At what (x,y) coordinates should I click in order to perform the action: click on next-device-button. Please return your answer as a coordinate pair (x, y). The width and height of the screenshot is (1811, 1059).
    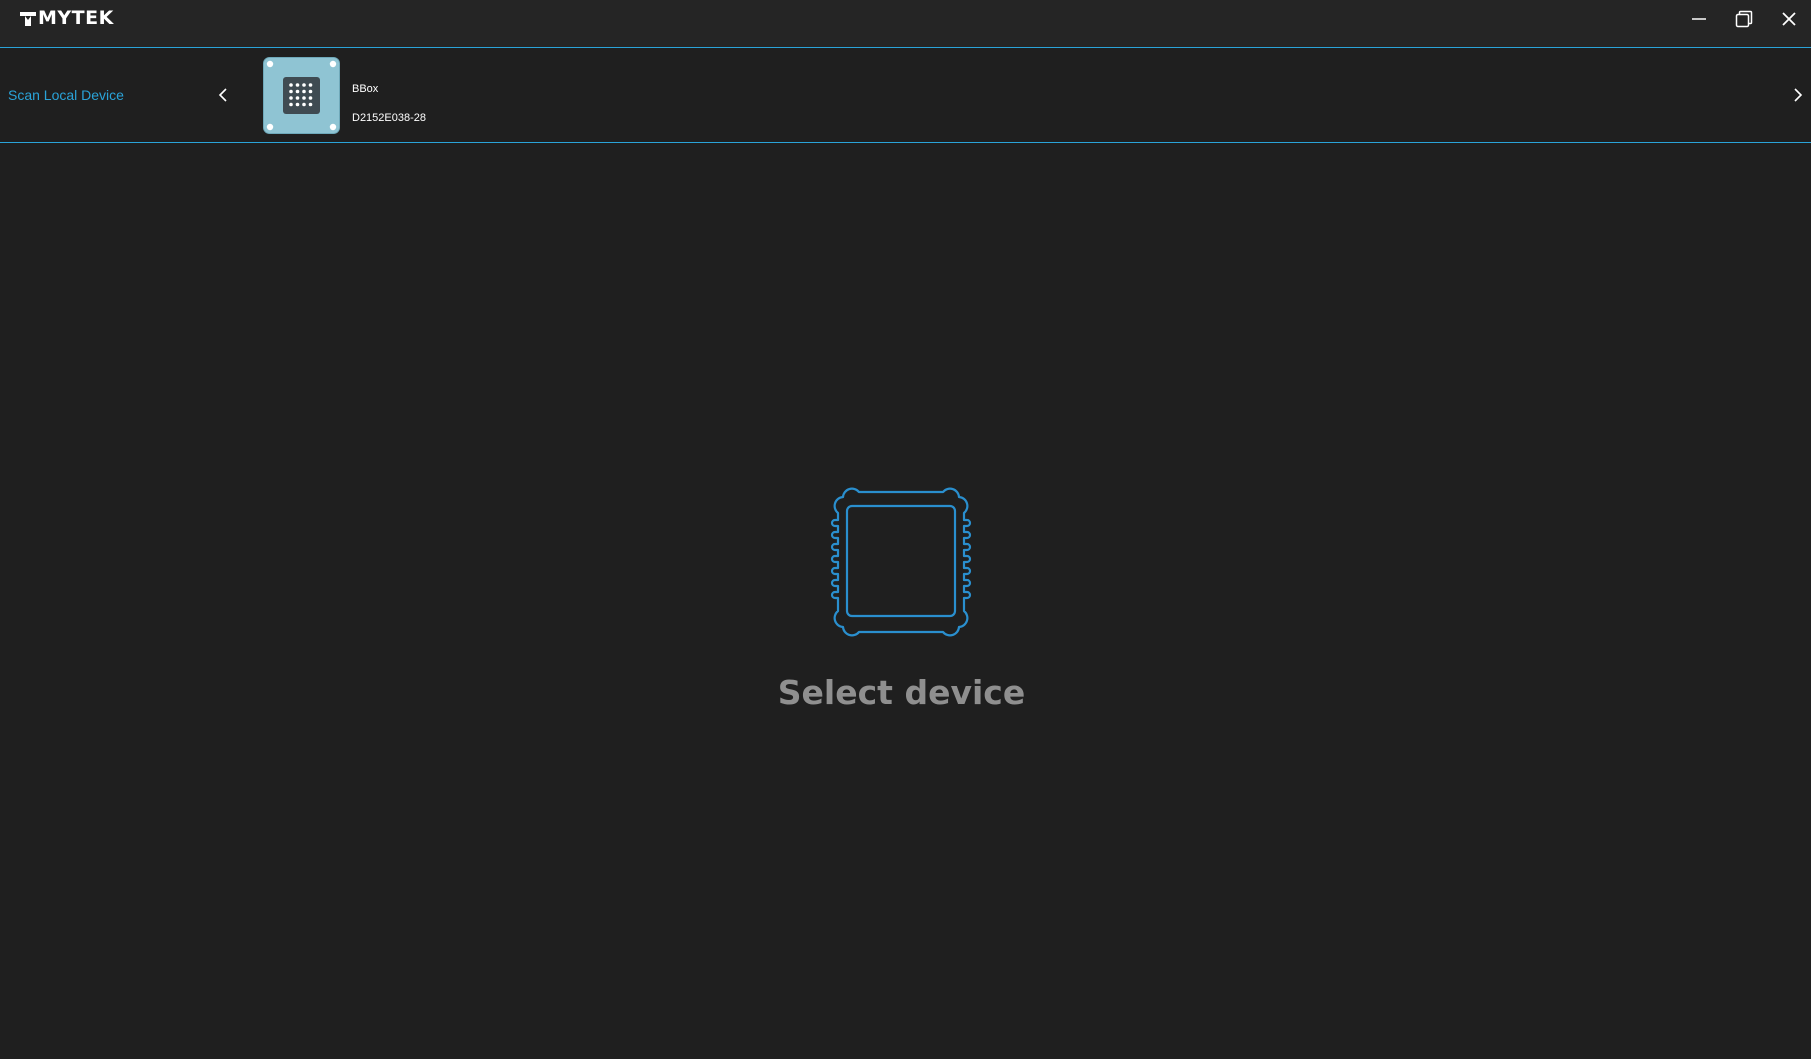
    Looking at the image, I should click on (1798, 95).